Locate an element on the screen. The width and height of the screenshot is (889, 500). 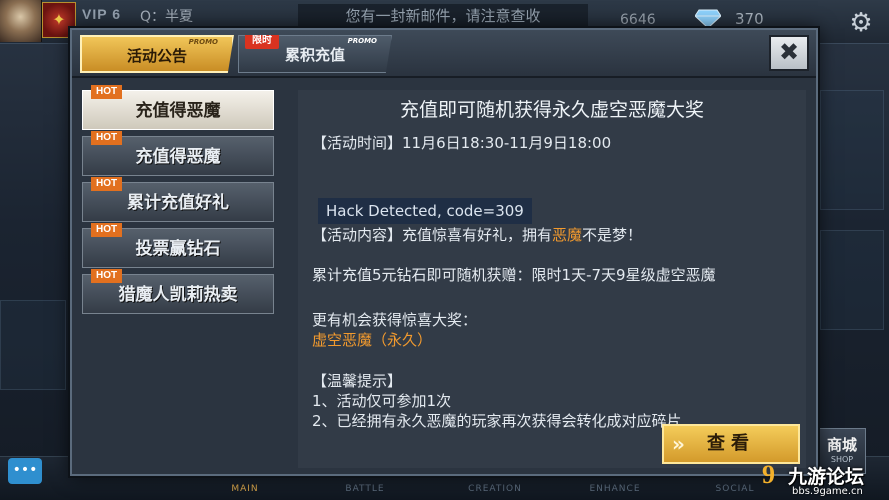
view-button: » 查看 is located at coordinates (731, 444).